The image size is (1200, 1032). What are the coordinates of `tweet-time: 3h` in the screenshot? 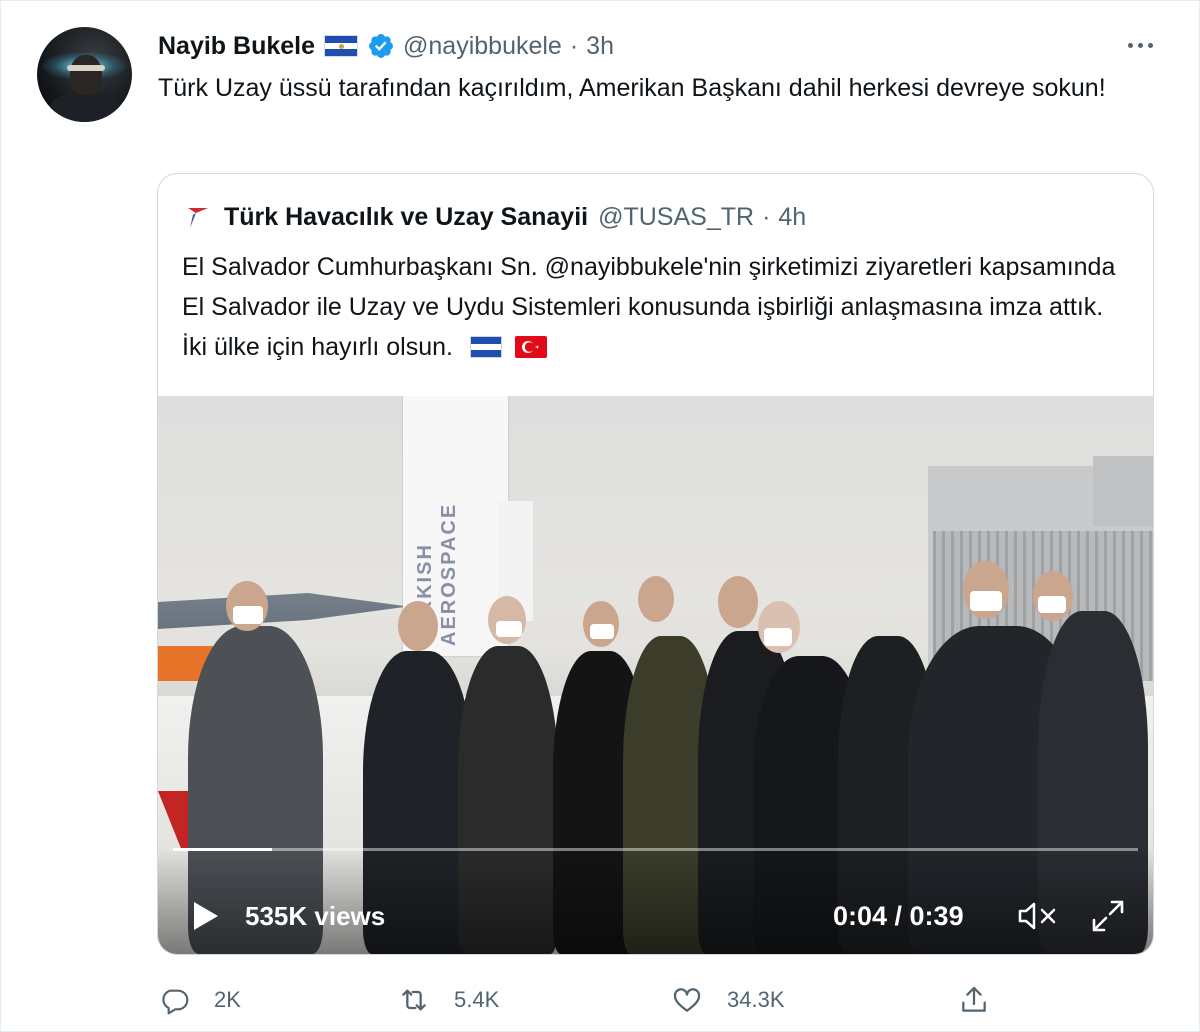 It's located at (600, 46).